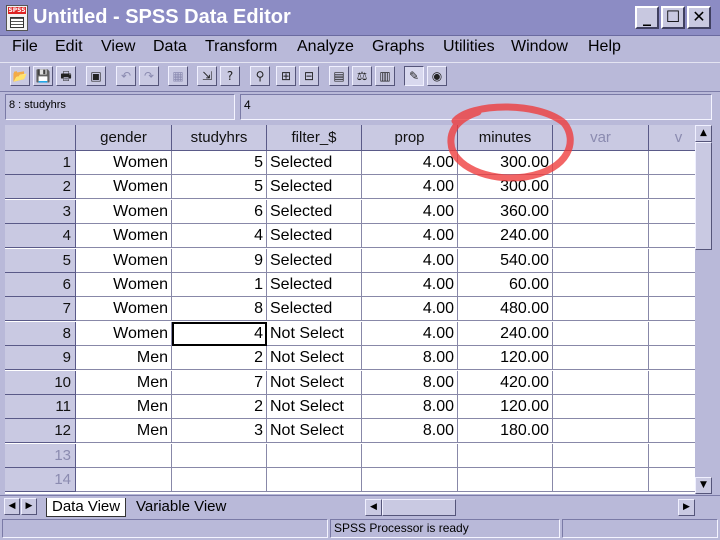 The width and height of the screenshot is (720, 540). Describe the element at coordinates (314, 456) in the screenshot. I see `data-cell-filter` at that location.